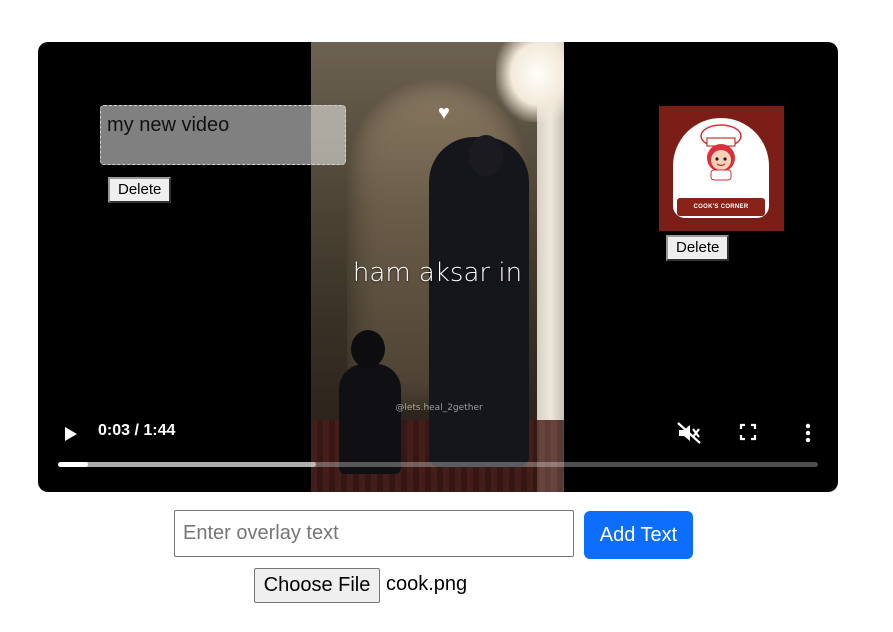 The height and width of the screenshot is (632, 893). I want to click on volume-muted-icon, so click(689, 433).